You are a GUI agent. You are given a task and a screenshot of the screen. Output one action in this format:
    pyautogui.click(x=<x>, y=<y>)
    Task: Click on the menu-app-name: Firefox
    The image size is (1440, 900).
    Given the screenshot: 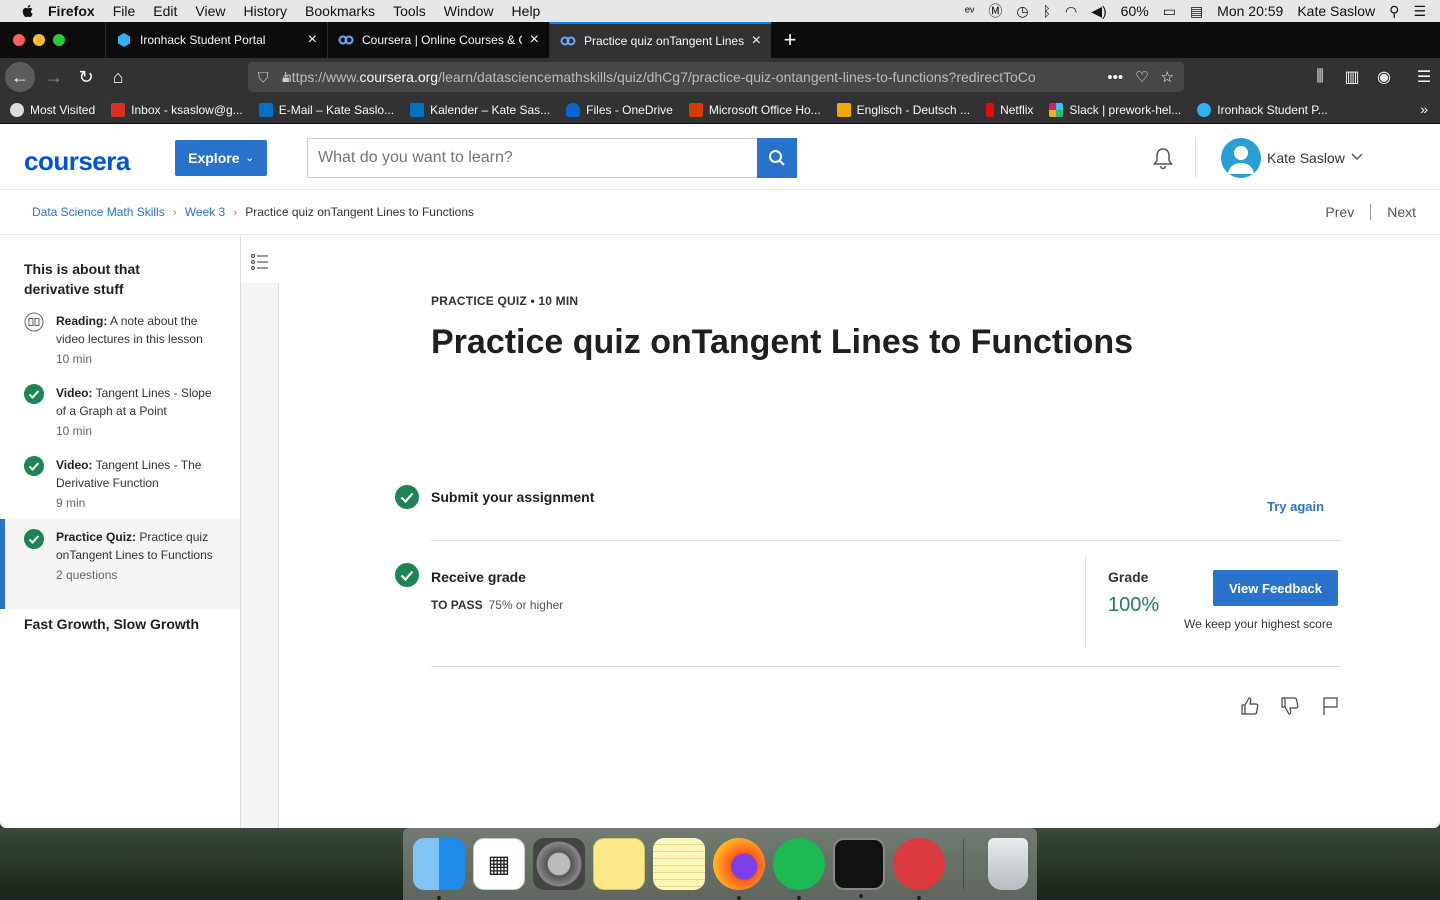 What is the action you would take?
    pyautogui.click(x=71, y=11)
    